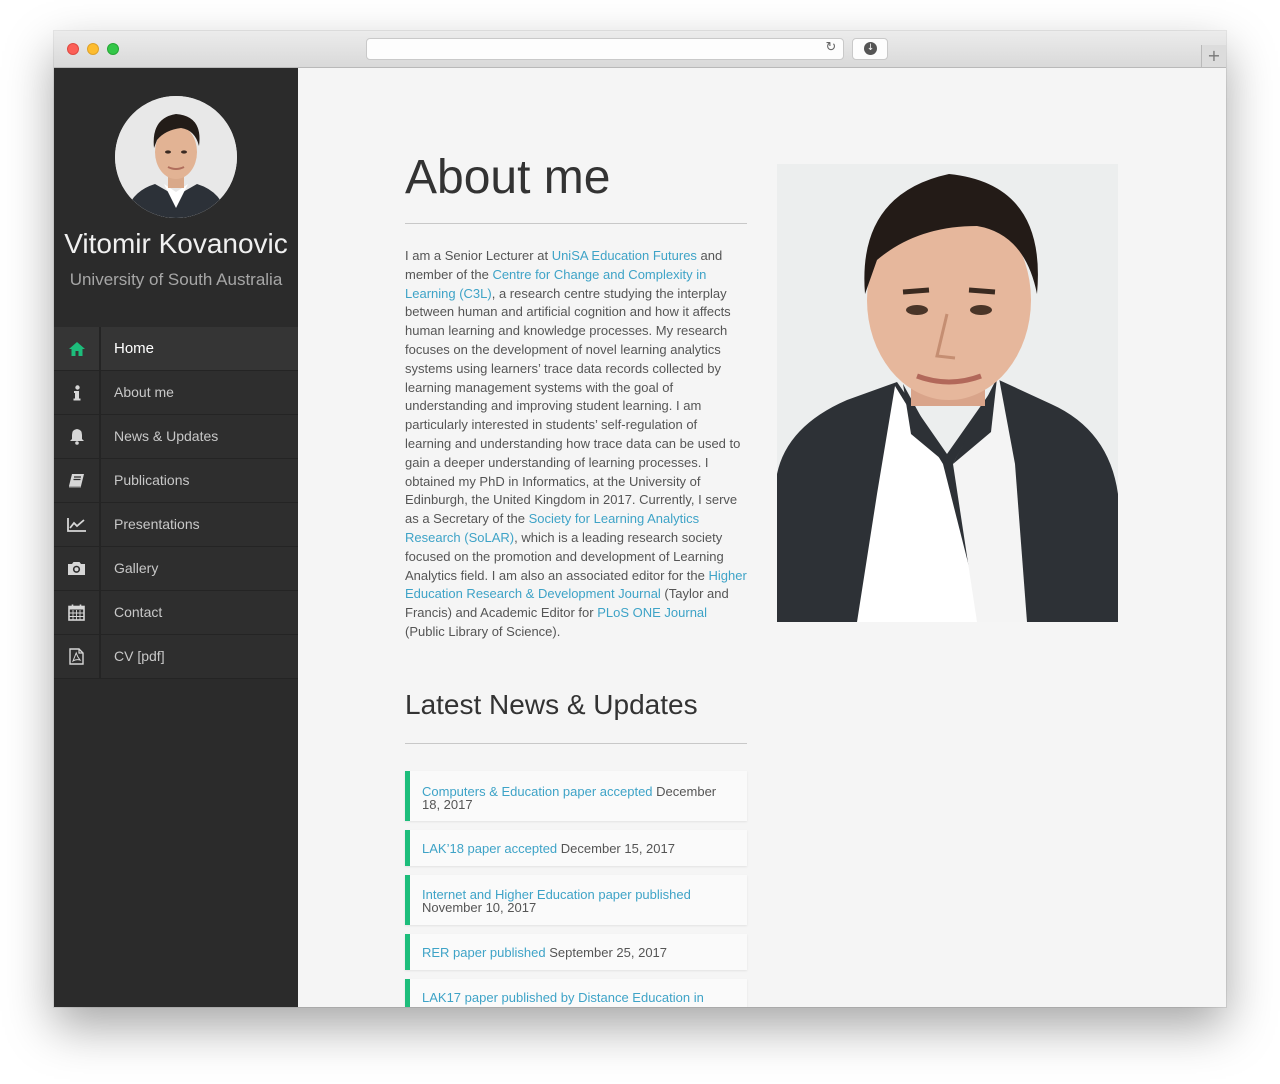  I want to click on avatar, so click(176, 157).